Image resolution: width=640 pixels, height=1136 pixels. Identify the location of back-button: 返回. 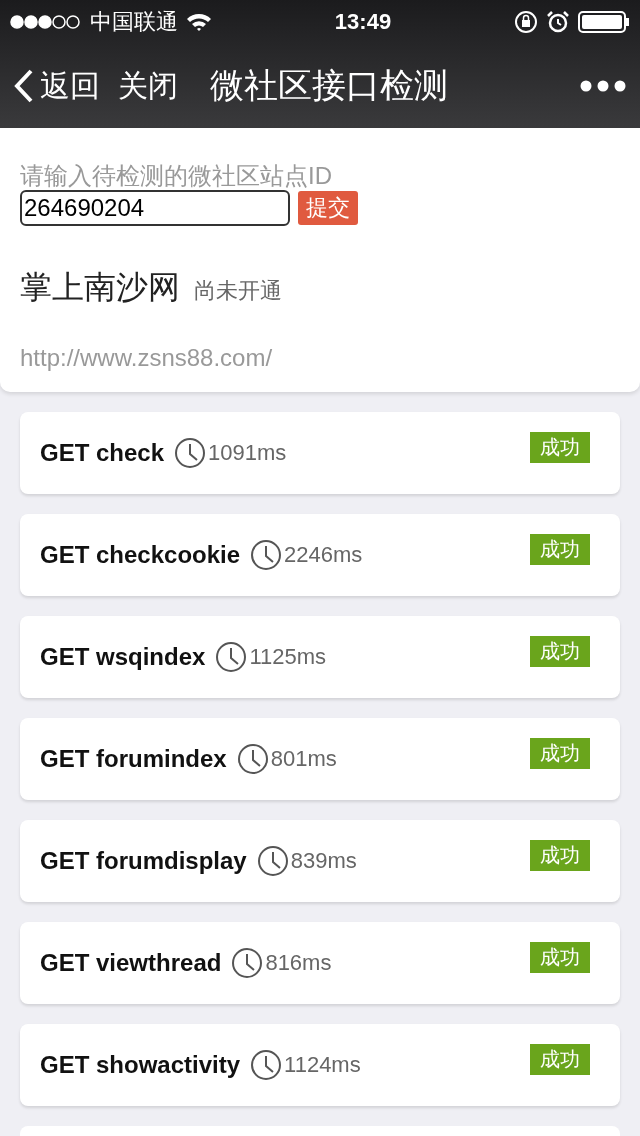
(57, 86).